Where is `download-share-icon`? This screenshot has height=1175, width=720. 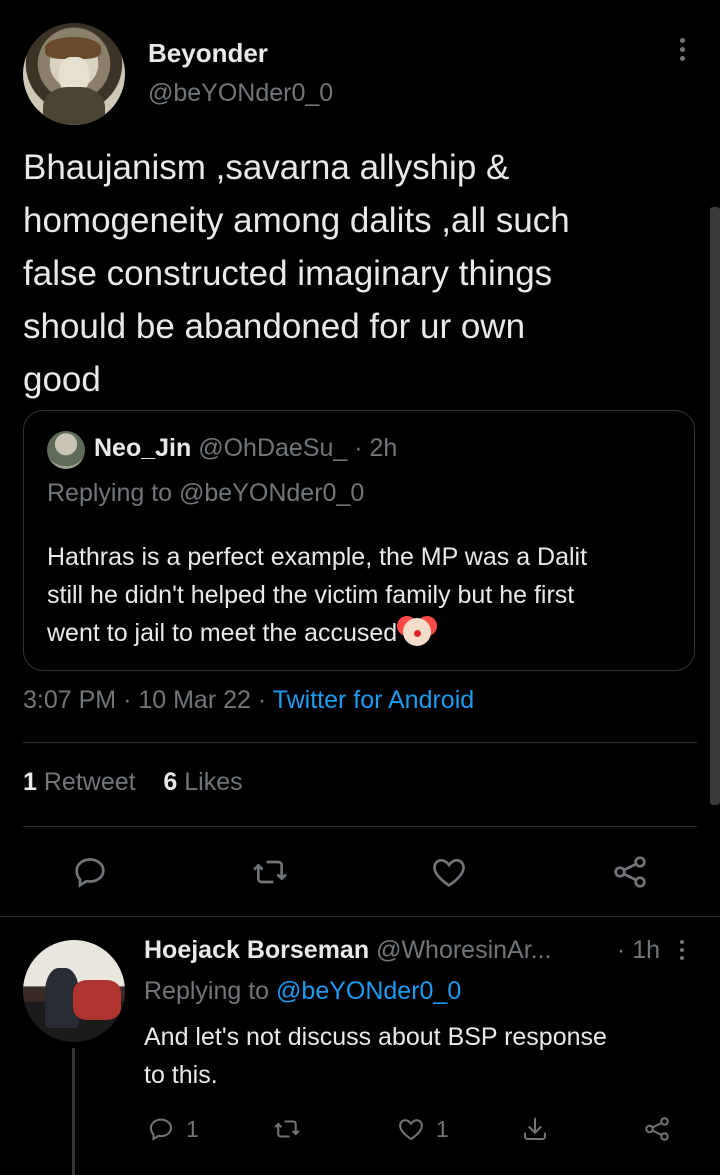 download-share-icon is located at coordinates (535, 1128).